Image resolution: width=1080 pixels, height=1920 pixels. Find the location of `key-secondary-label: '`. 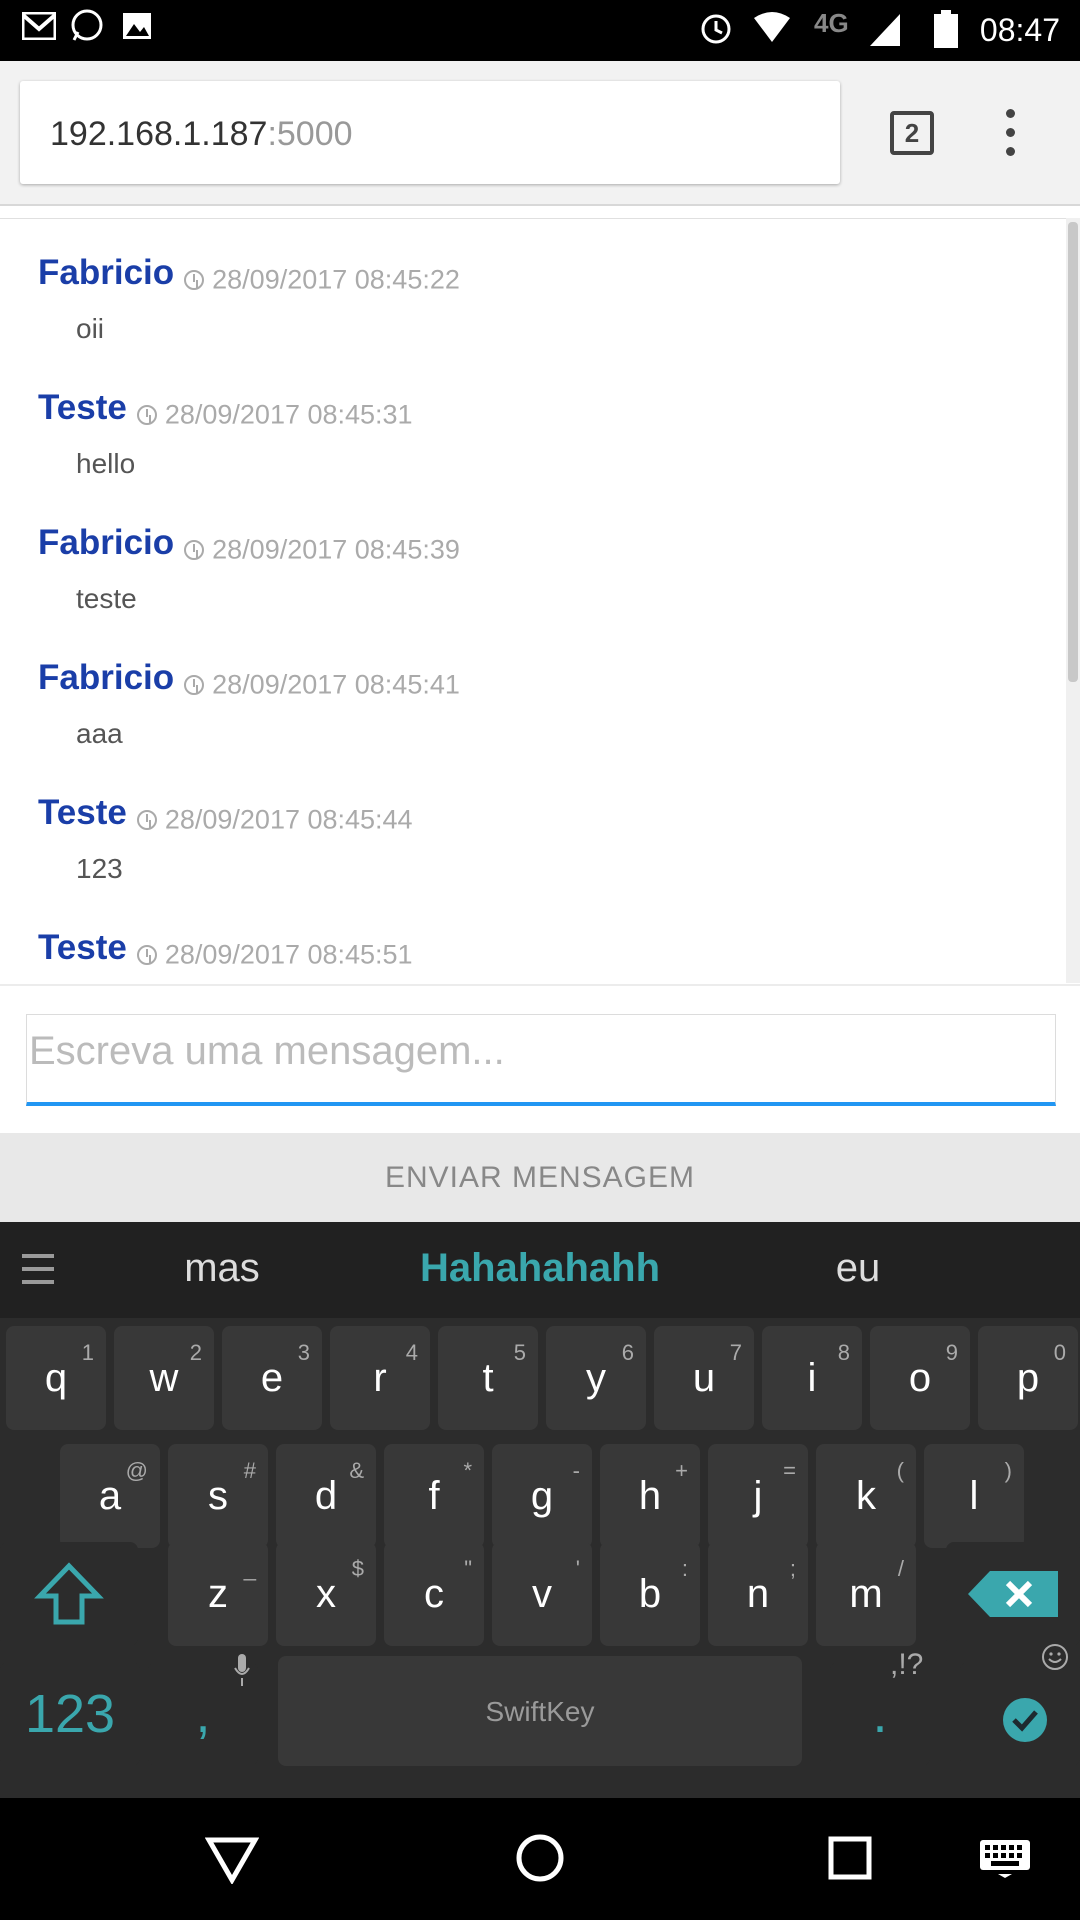

key-secondary-label: ' is located at coordinates (577, 1568).